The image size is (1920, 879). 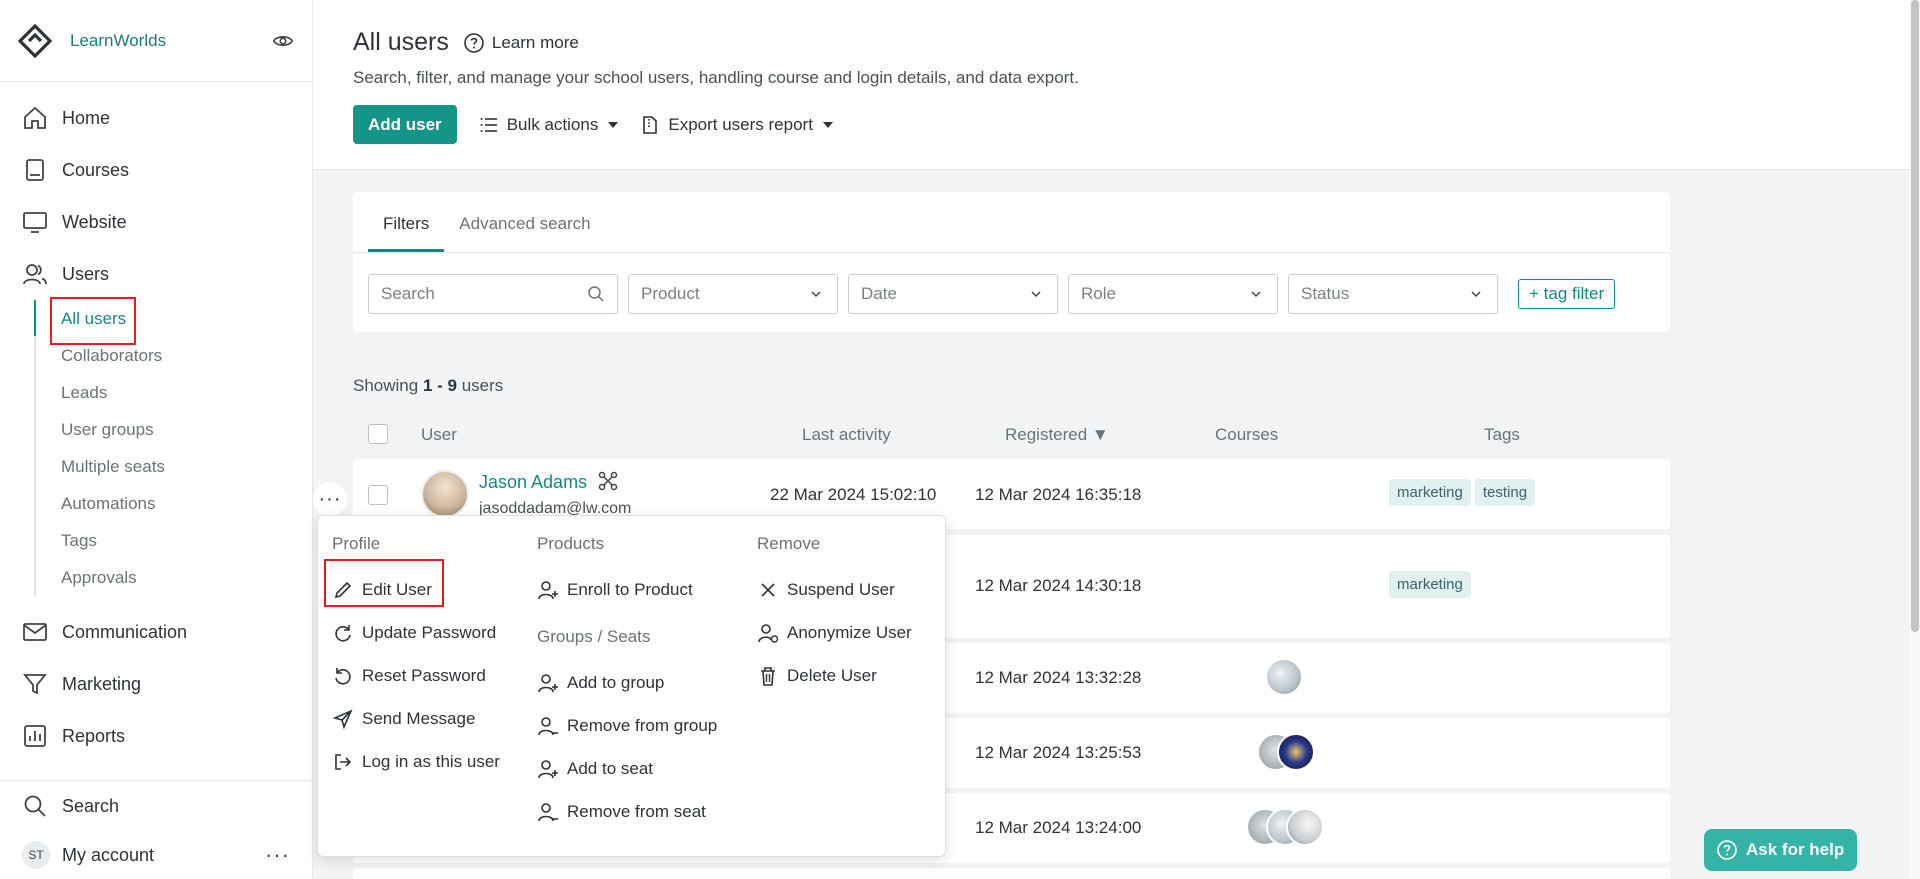 What do you see at coordinates (627, 768) in the screenshot?
I see `menu-item-add-seat: Add to seat` at bounding box center [627, 768].